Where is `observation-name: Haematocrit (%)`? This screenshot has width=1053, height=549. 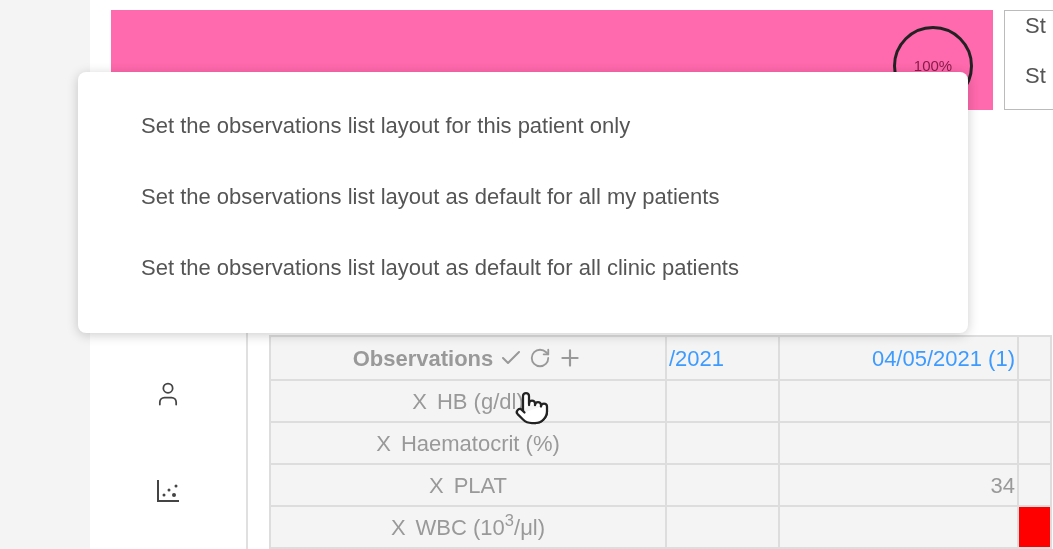 observation-name: Haematocrit (%) is located at coordinates (480, 443).